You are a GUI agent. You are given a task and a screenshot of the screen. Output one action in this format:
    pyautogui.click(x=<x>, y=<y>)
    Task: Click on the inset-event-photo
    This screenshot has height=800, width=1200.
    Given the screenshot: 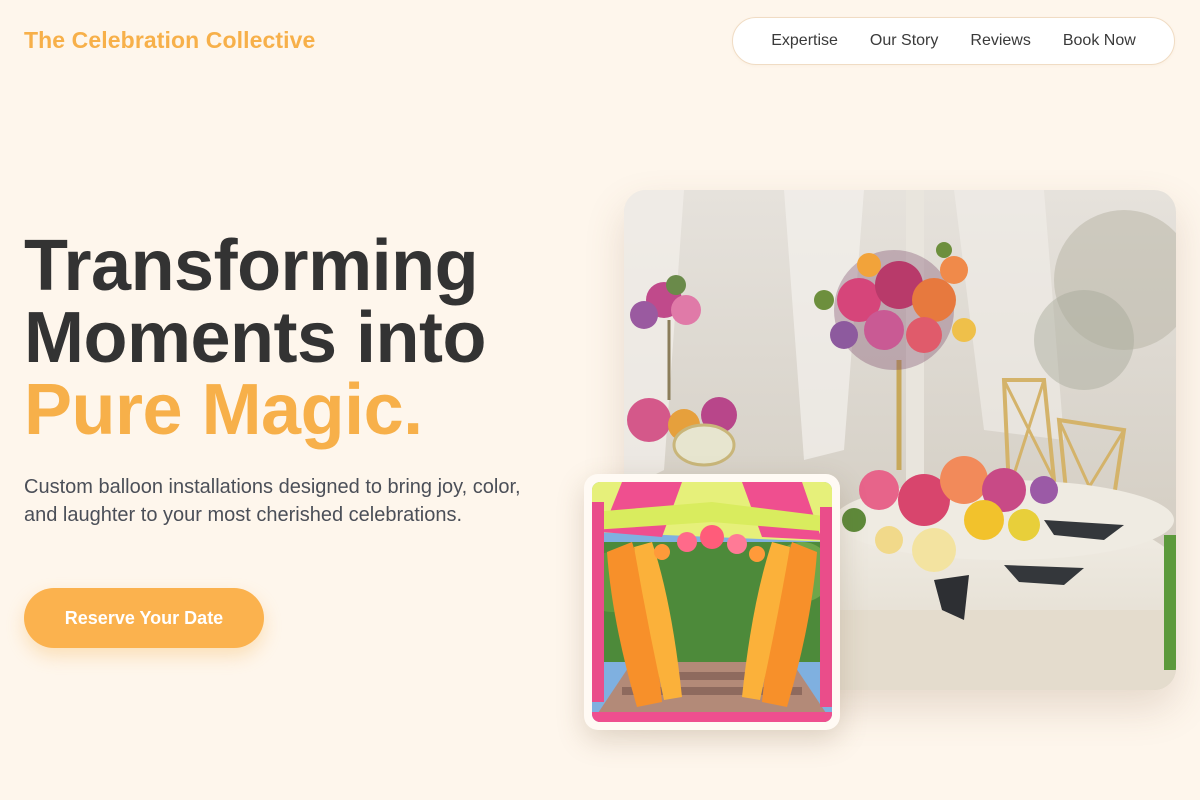 What is the action you would take?
    pyautogui.click(x=712, y=602)
    